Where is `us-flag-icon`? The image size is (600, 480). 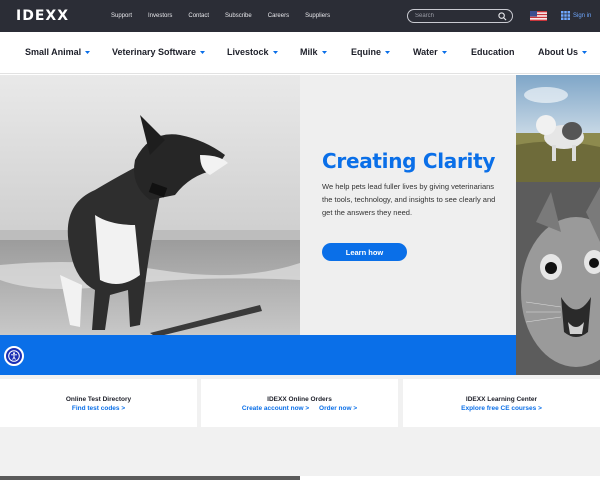
us-flag-icon is located at coordinates (538, 16).